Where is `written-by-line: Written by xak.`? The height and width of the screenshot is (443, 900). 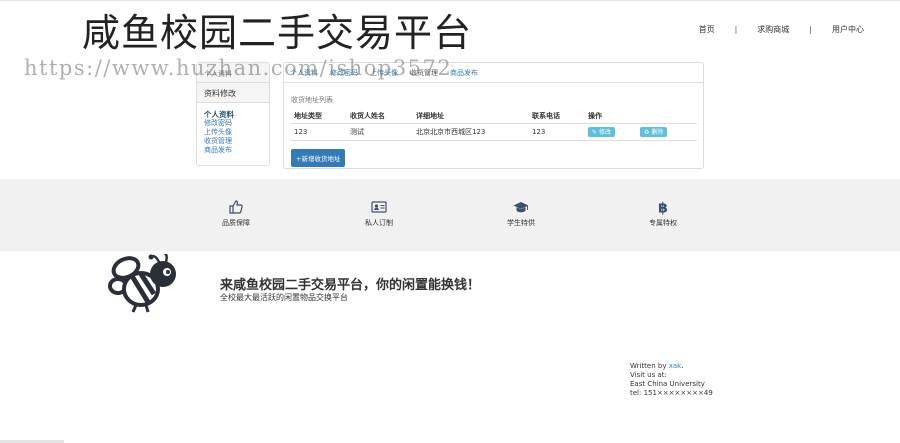
written-by-line: Written by xak. is located at coordinates (671, 366).